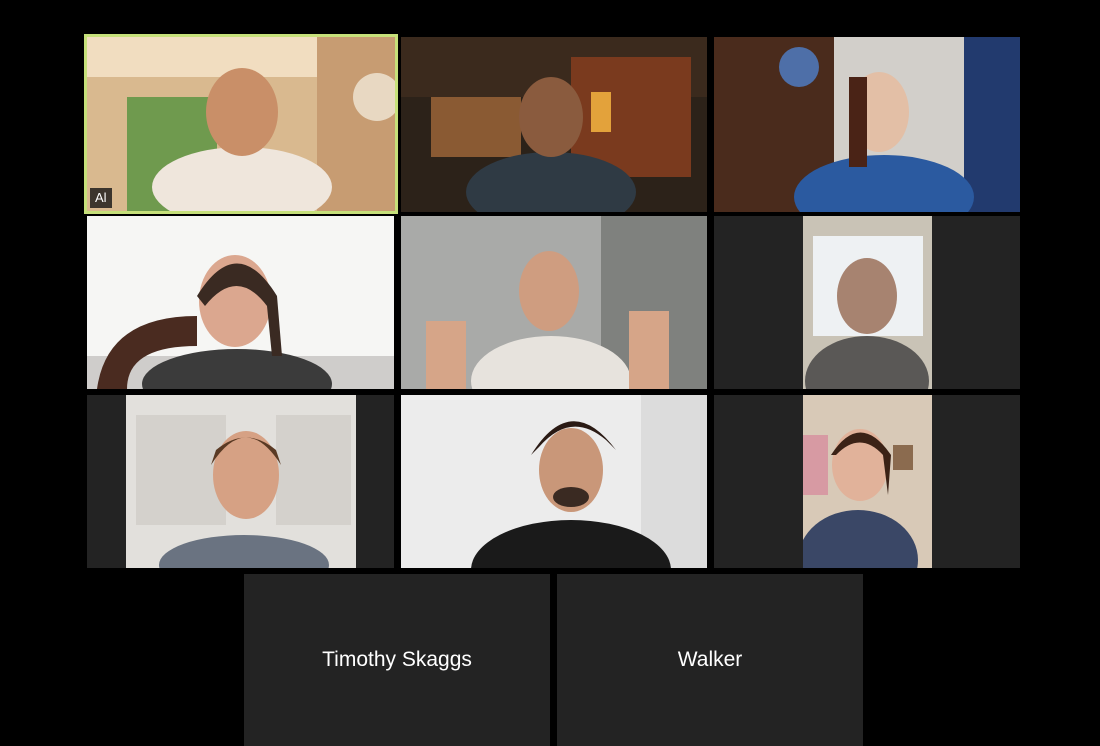 The image size is (1100, 746). I want to click on participant-tile-10: Timothy Skaggs, so click(397, 660).